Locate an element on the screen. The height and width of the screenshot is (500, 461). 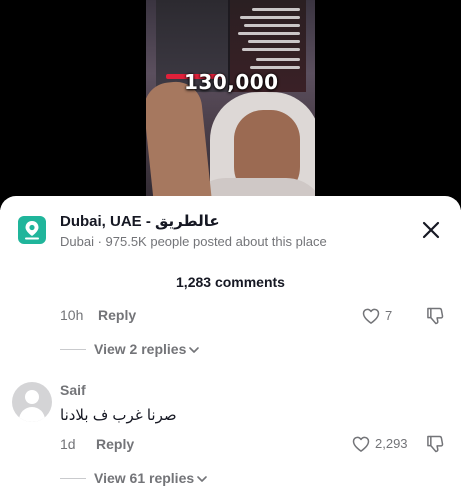
like-button: 7 is located at coordinates (386, 316).